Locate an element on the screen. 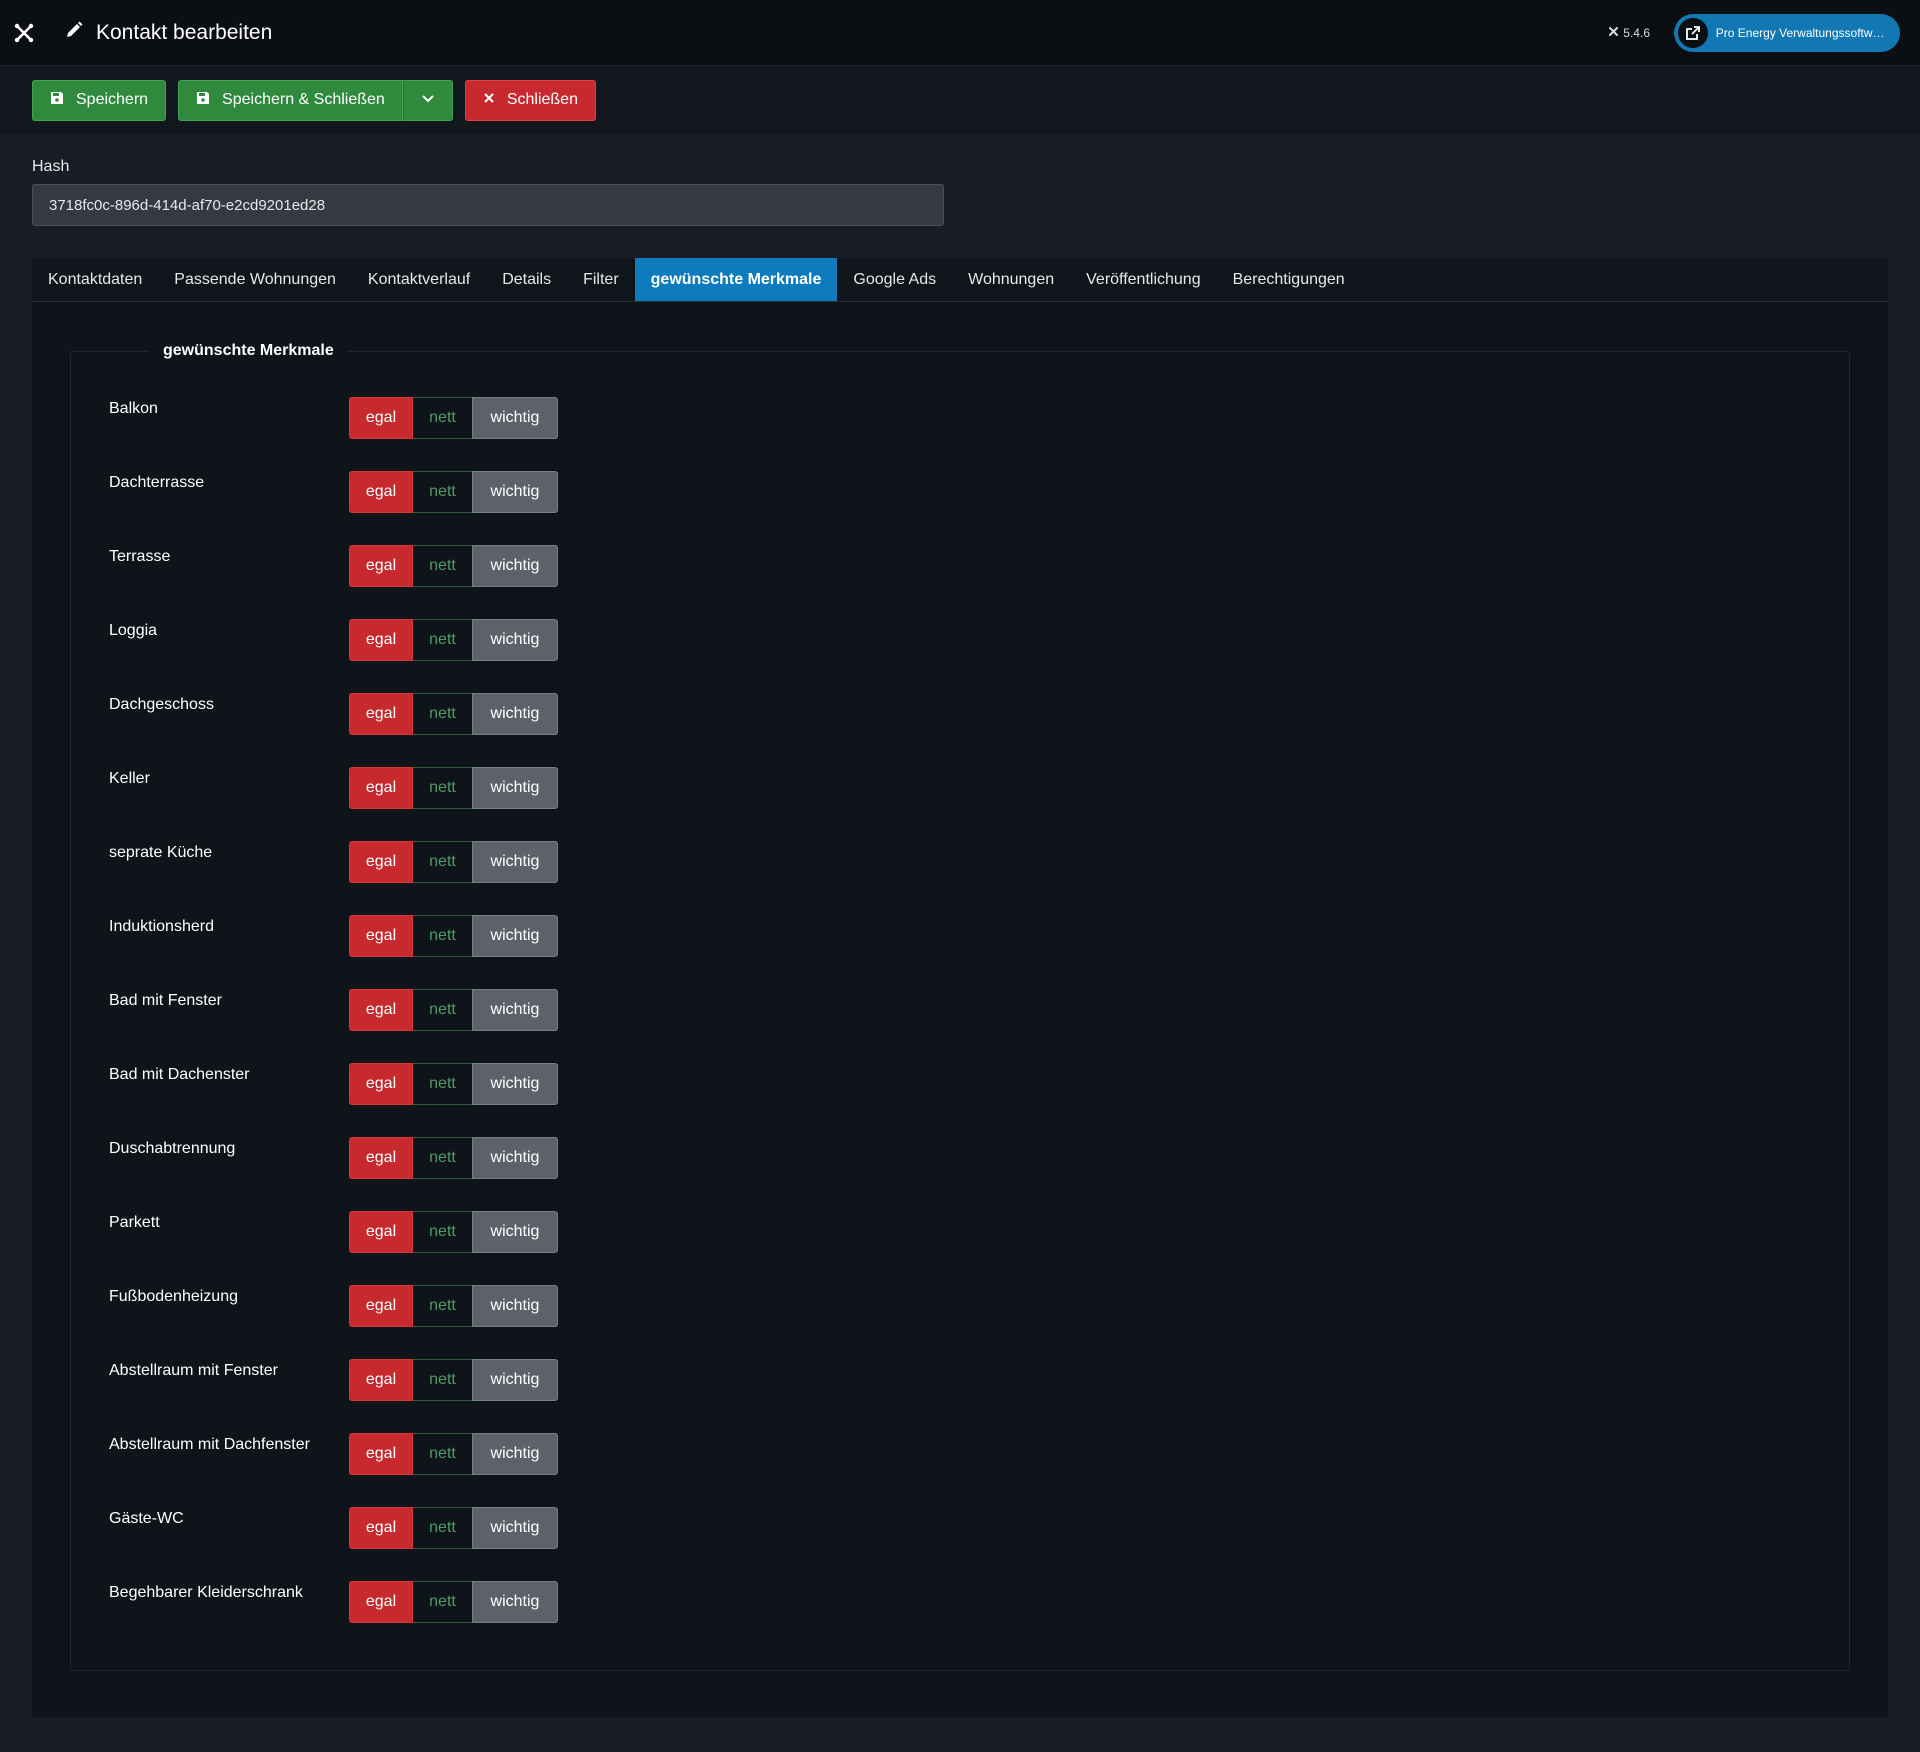 This screenshot has height=1752, width=1920. tab-berechtigungen: Berechtigungen is located at coordinates (1289, 279).